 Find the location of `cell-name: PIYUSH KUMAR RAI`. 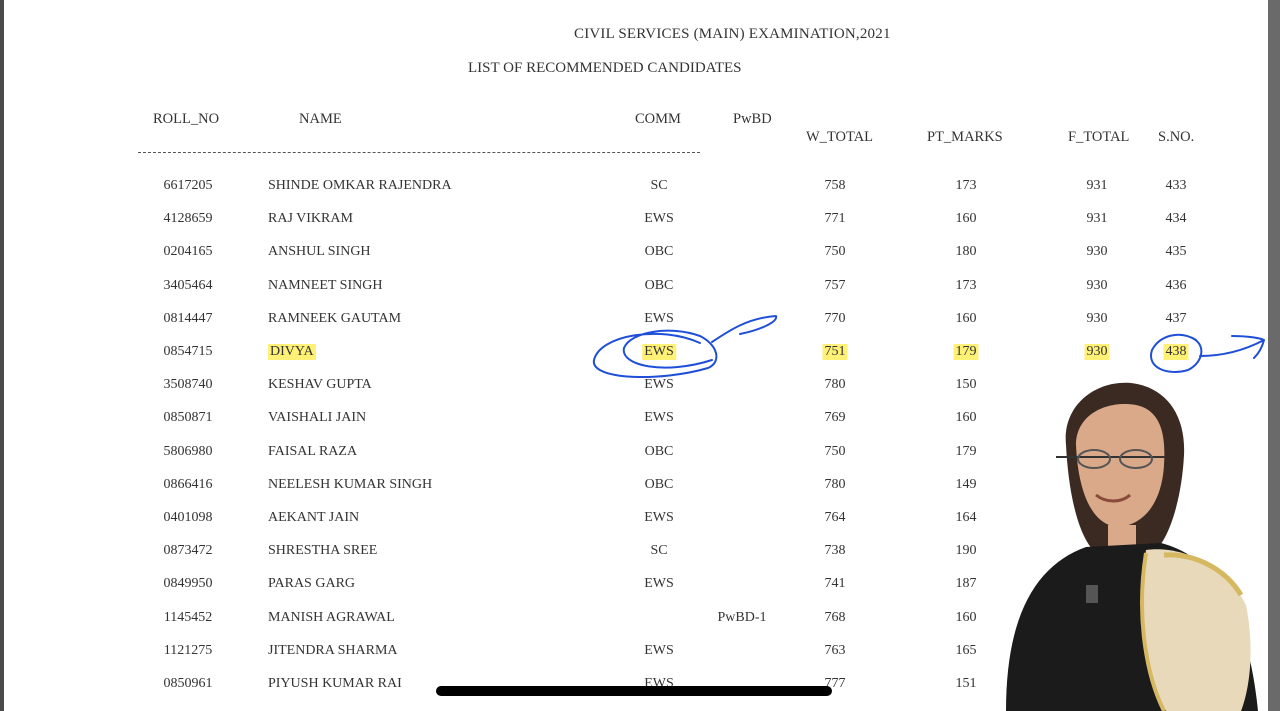

cell-name: PIYUSH KUMAR RAI is located at coordinates (335, 683).